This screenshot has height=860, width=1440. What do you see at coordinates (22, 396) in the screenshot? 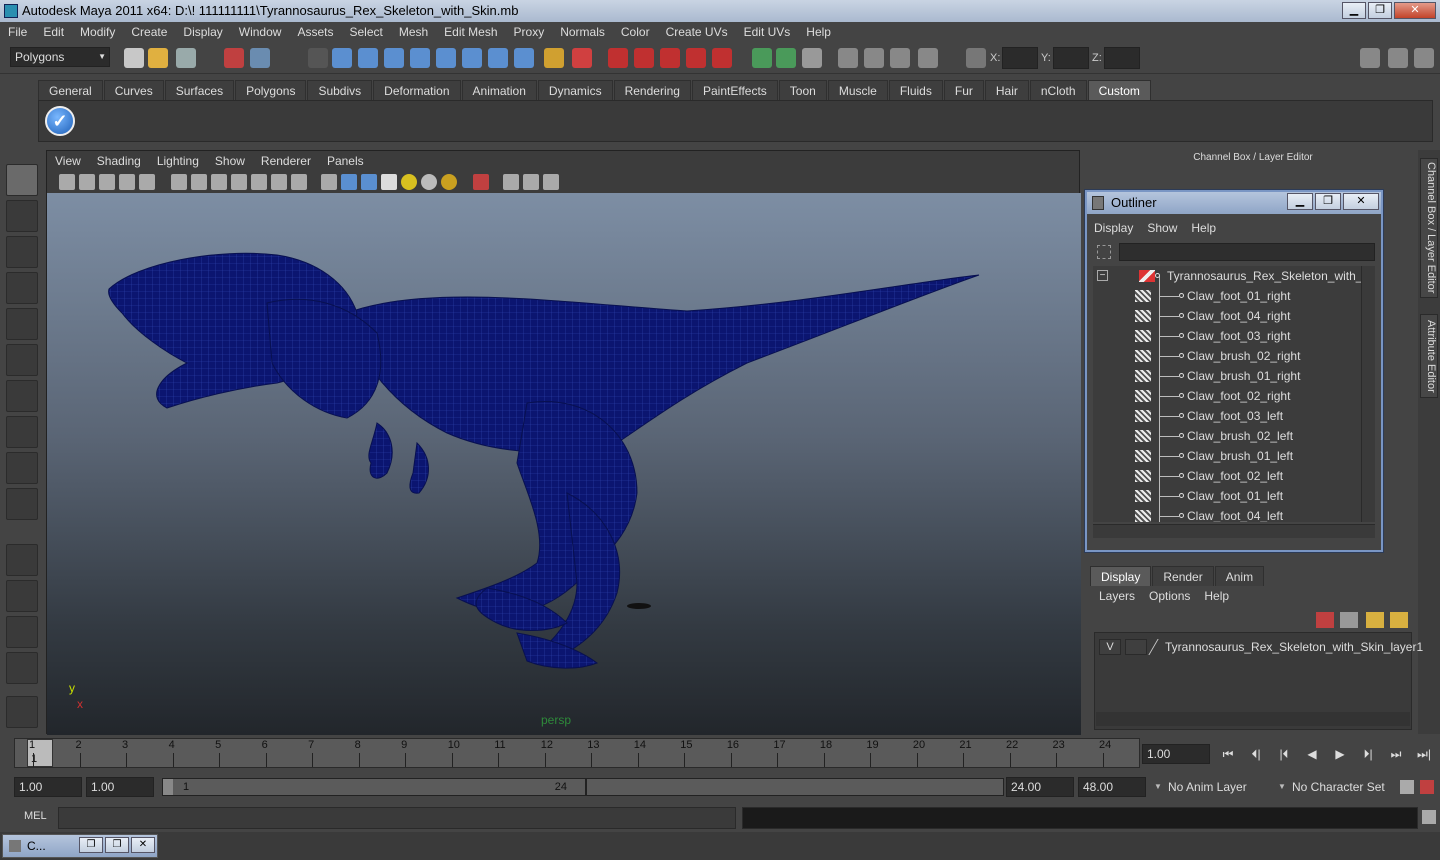
I see `universal-manipulator-icon` at bounding box center [22, 396].